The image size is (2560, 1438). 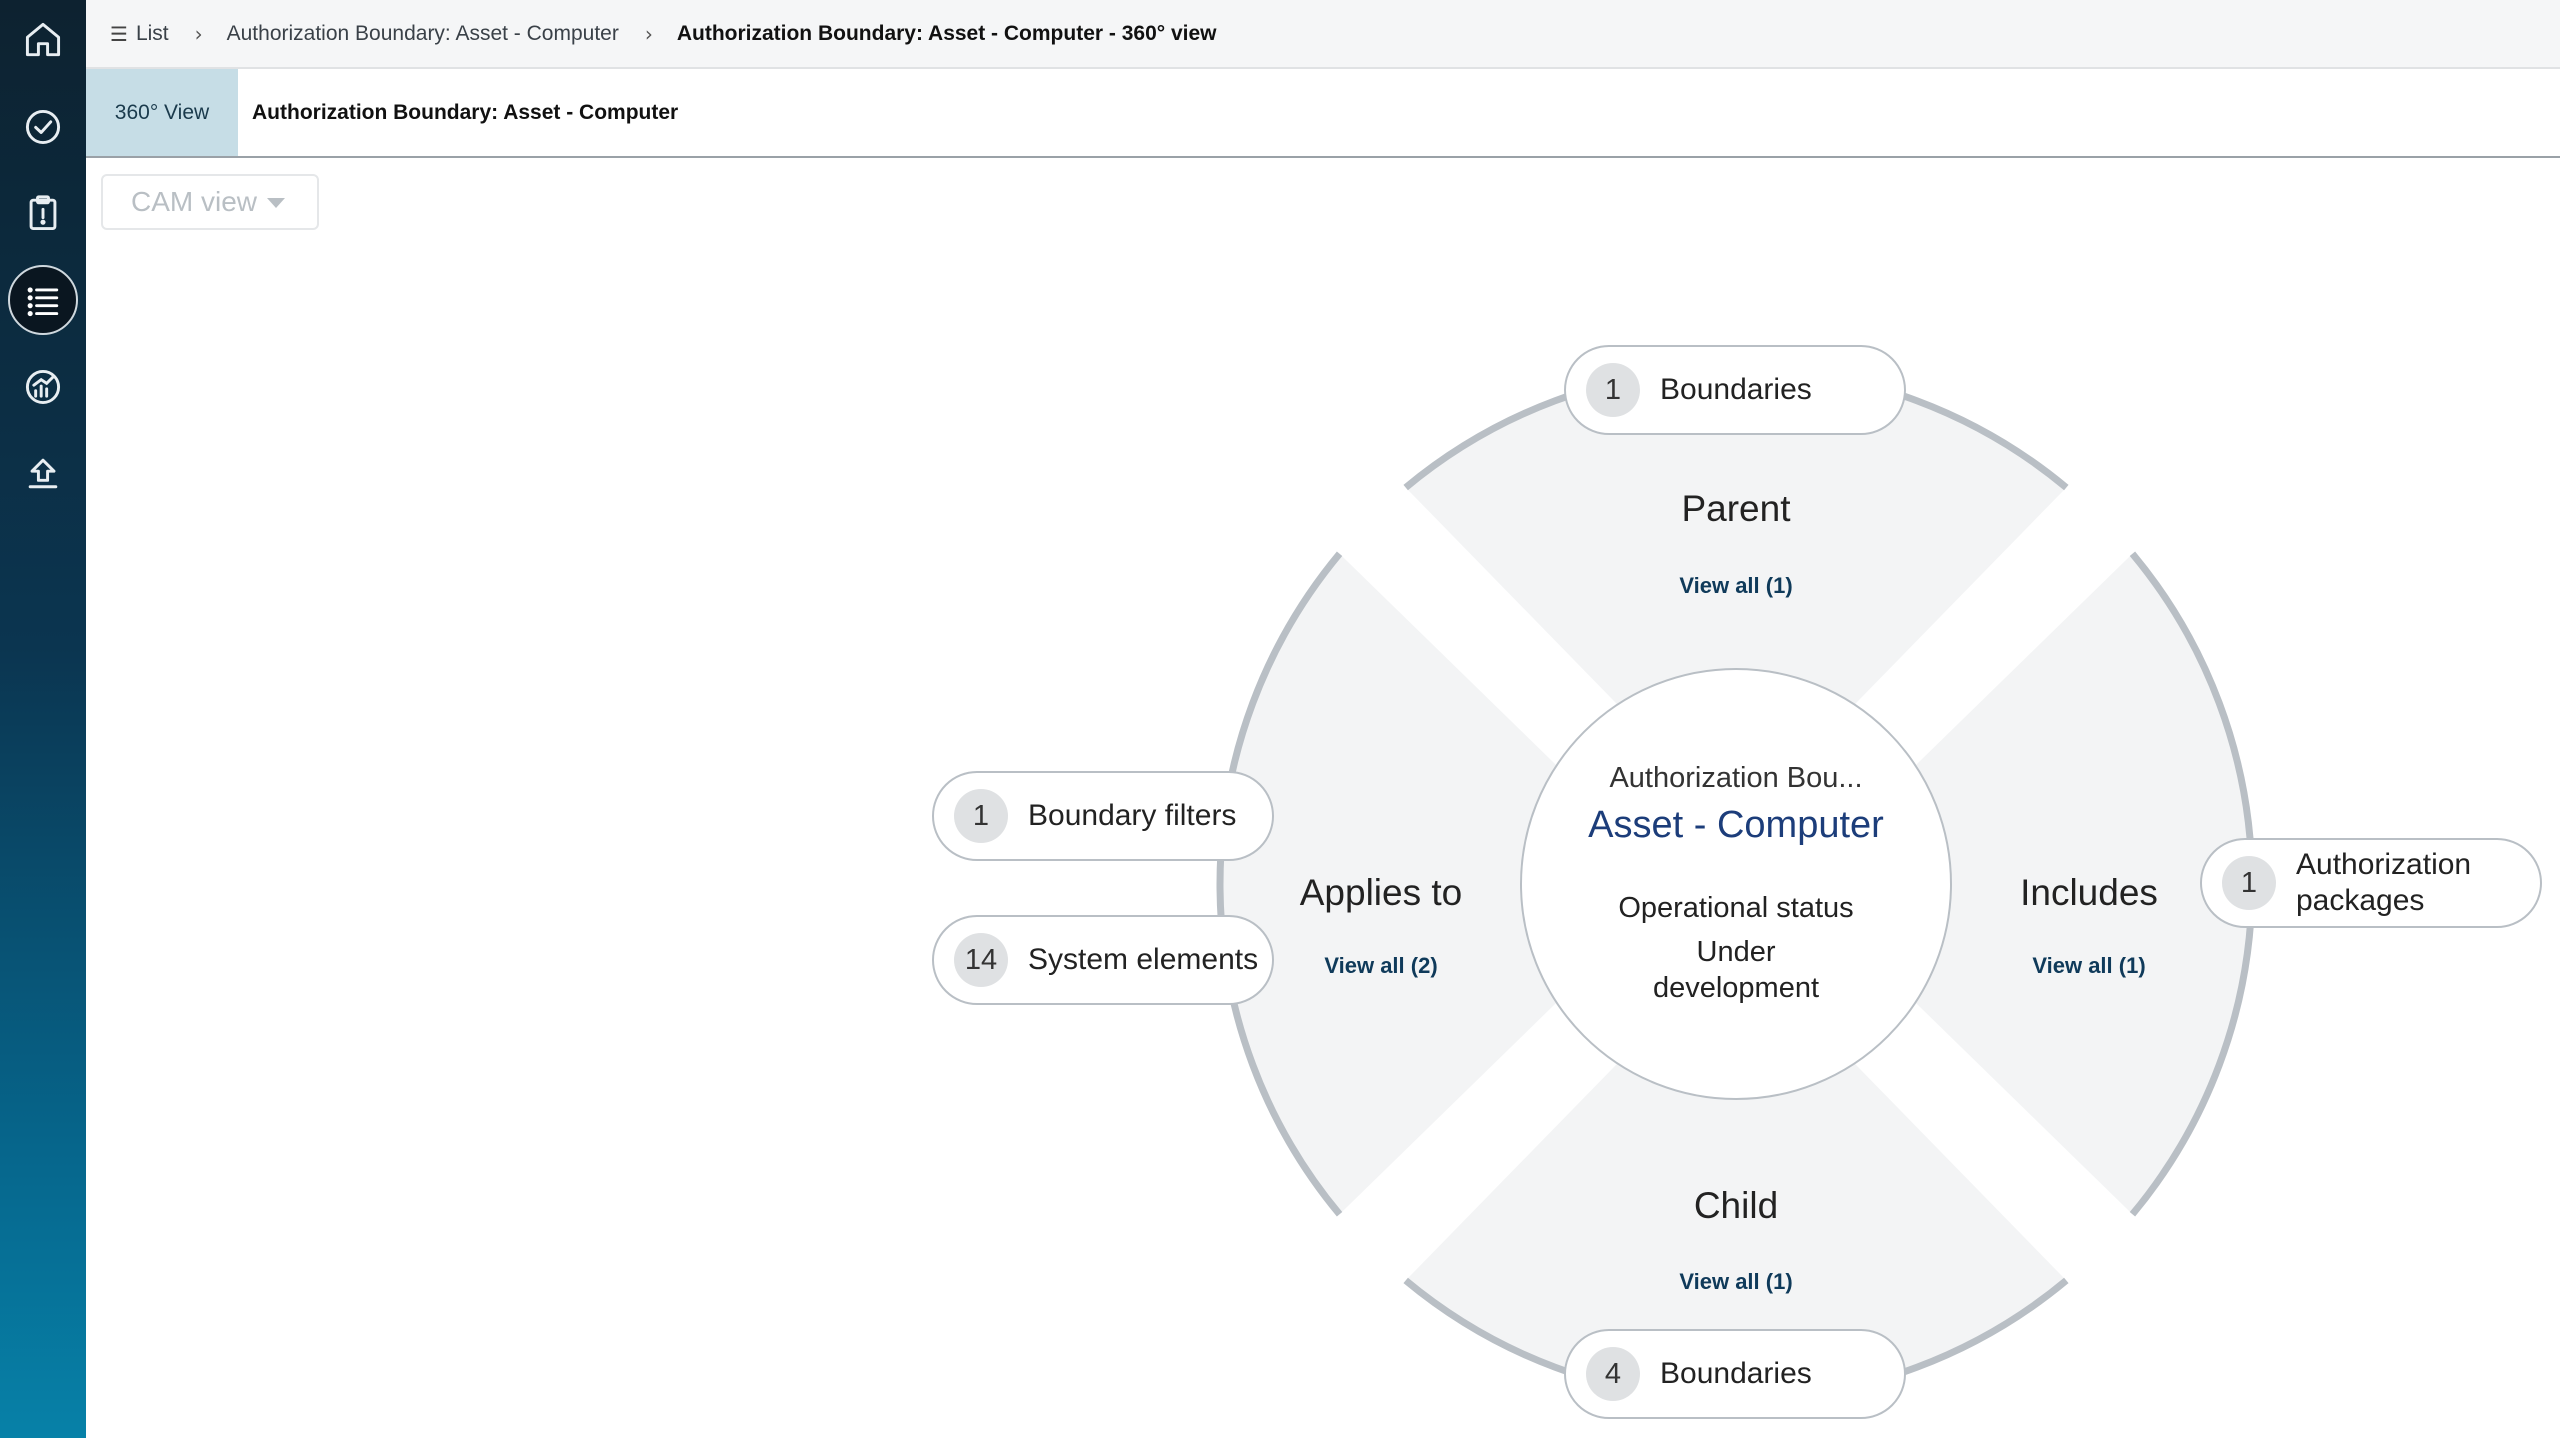 I want to click on rail-issues-button, so click(x=43, y=213).